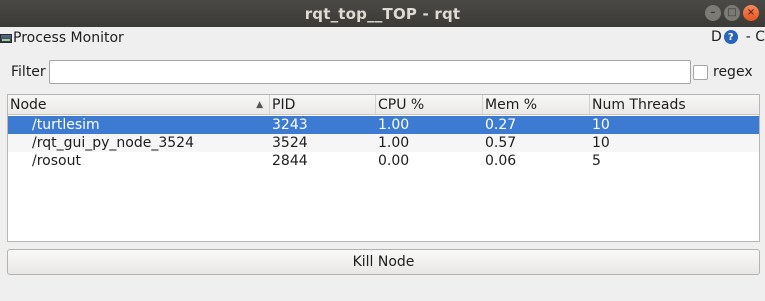  Describe the element at coordinates (6, 38) in the screenshot. I see `monitor-icon` at that location.